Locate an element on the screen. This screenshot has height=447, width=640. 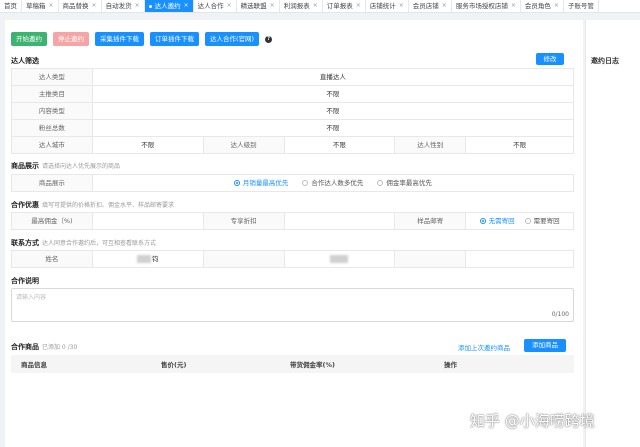
modify-button: 修改 is located at coordinates (550, 59).